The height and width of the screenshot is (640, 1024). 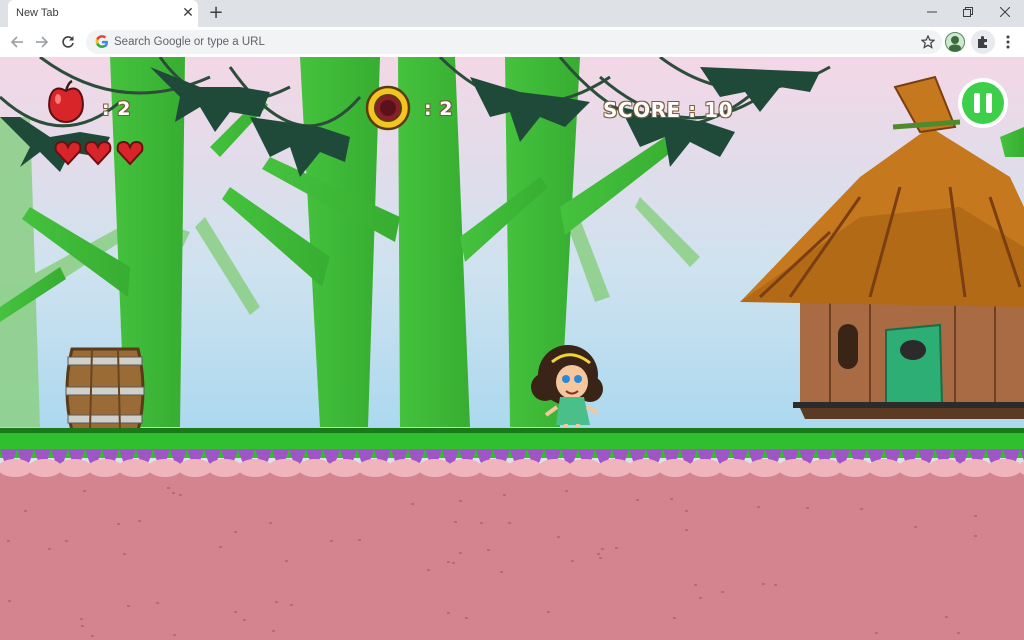 I want to click on minimize-icon, so click(x=932, y=12).